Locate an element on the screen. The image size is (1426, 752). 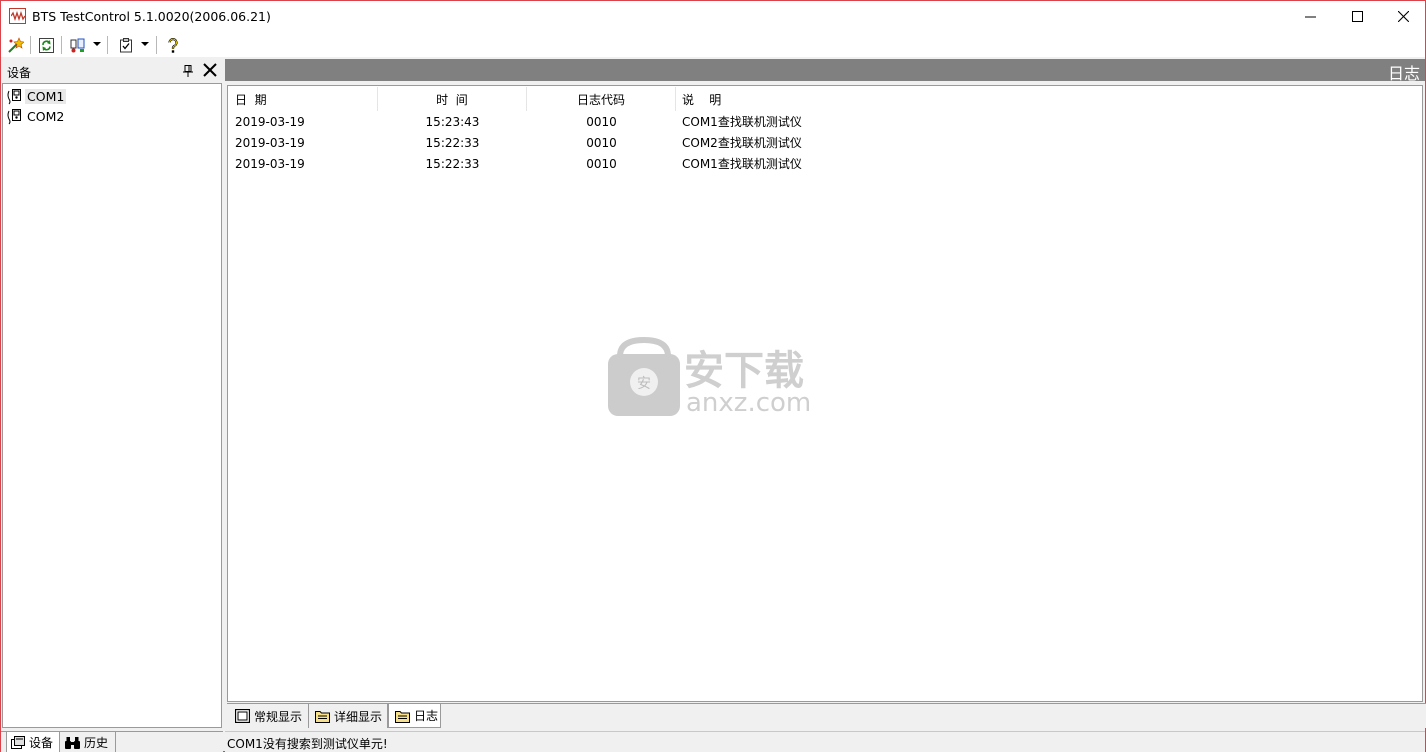
status-bar: COM1没有搜索到测试仪单元! is located at coordinates (825, 741).